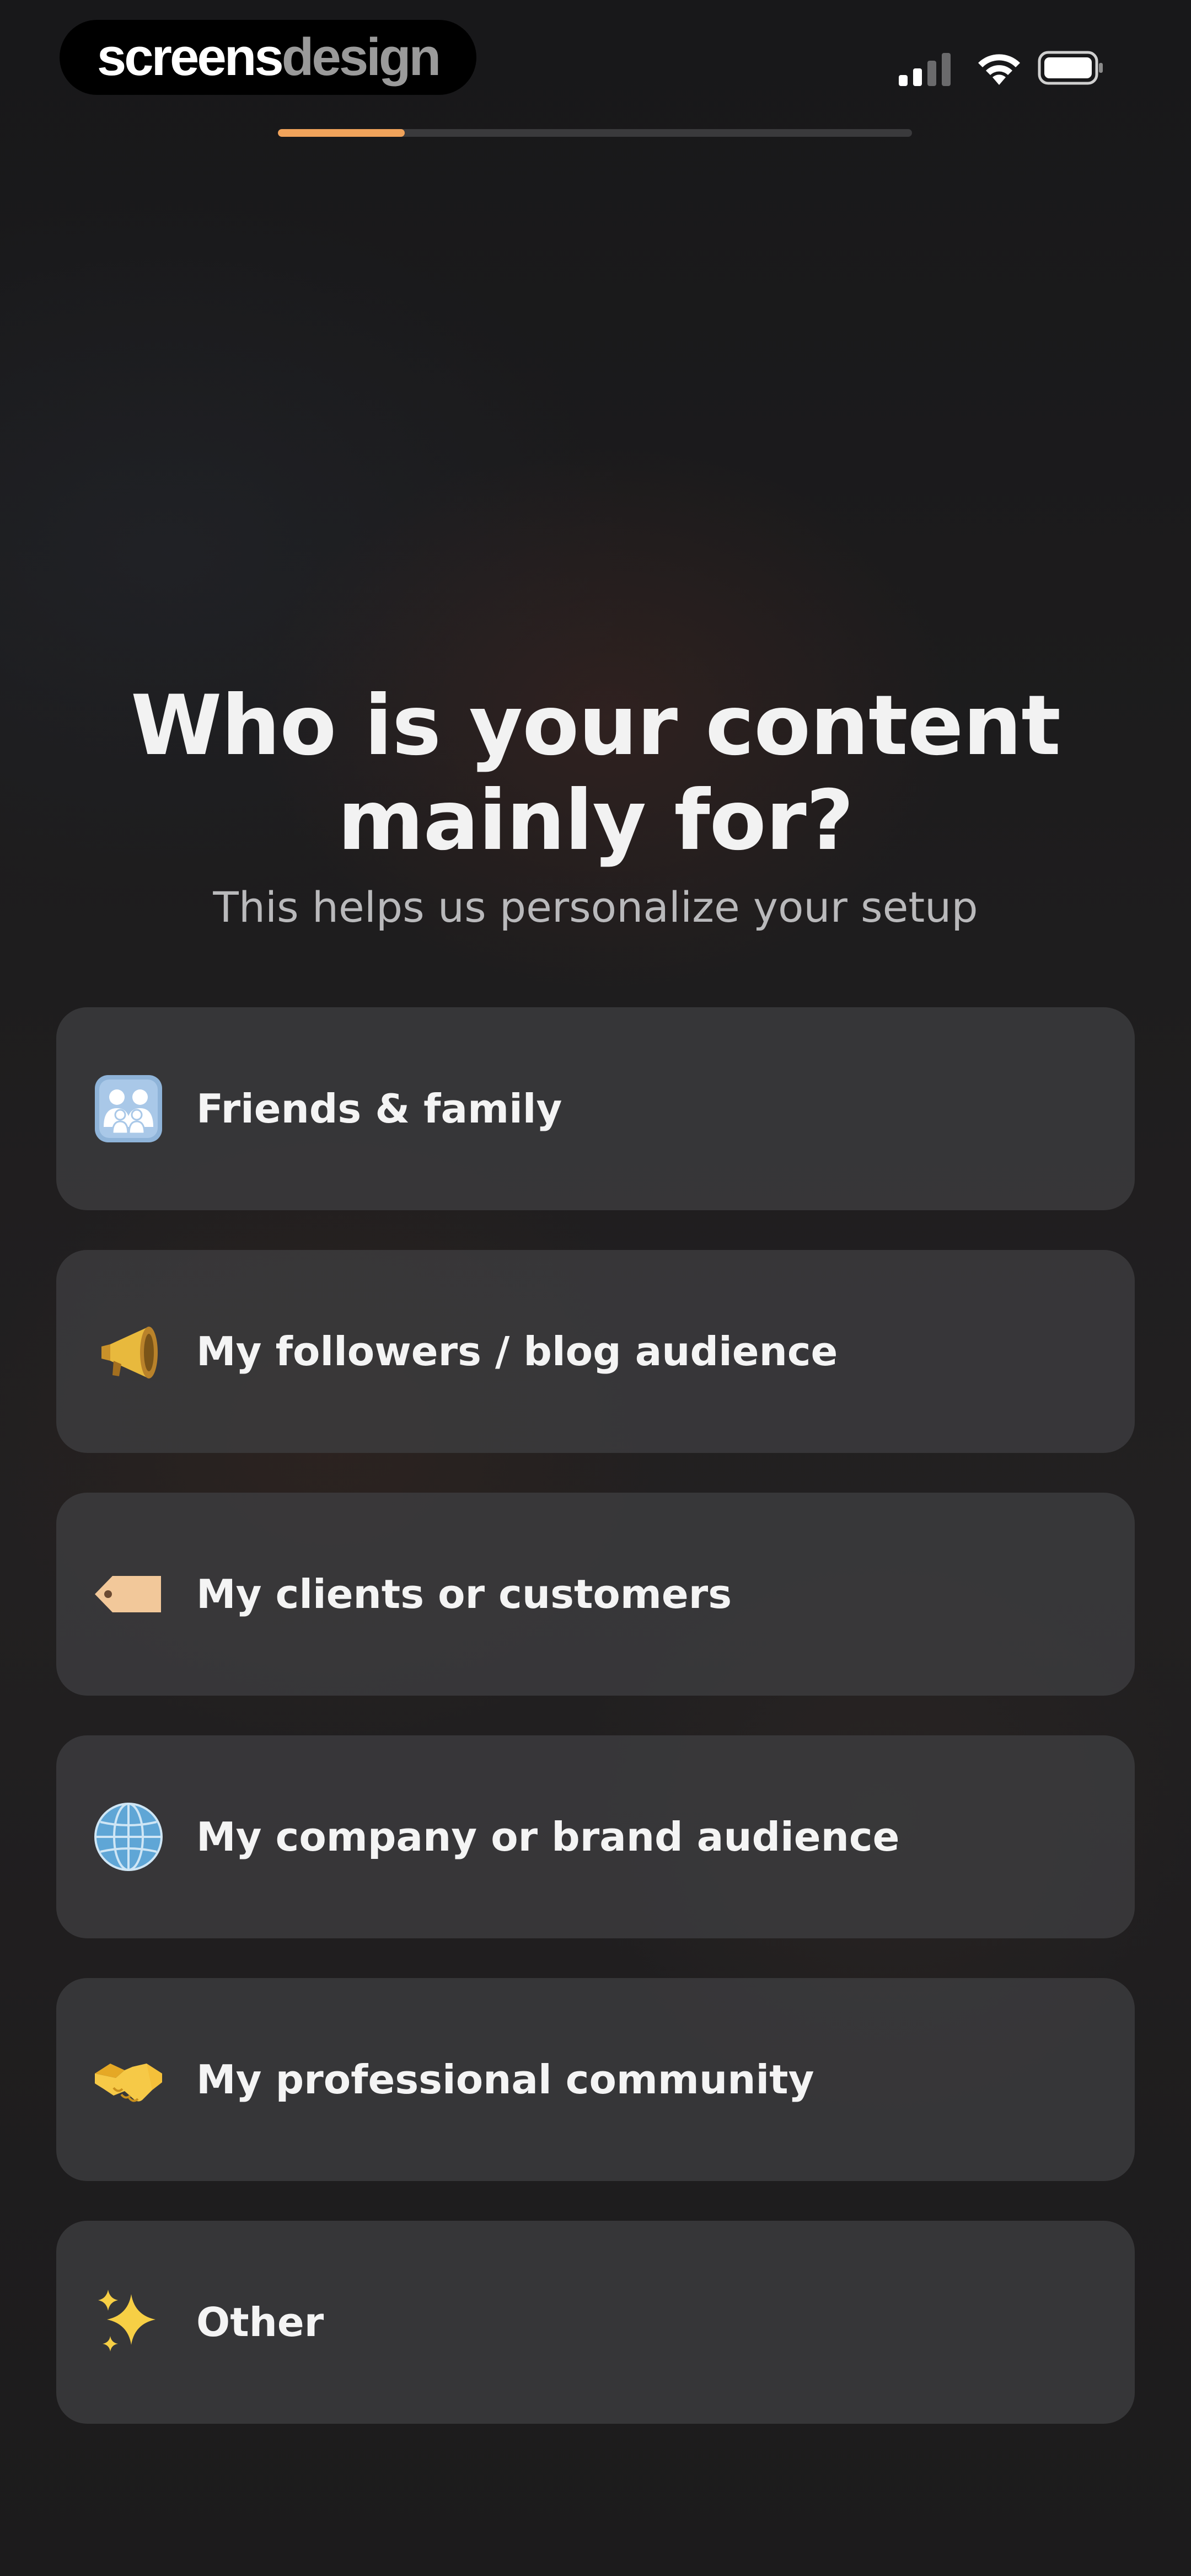 Image resolution: width=1191 pixels, height=2576 pixels. What do you see at coordinates (464, 1594) in the screenshot?
I see `option-label: My clients or customers` at bounding box center [464, 1594].